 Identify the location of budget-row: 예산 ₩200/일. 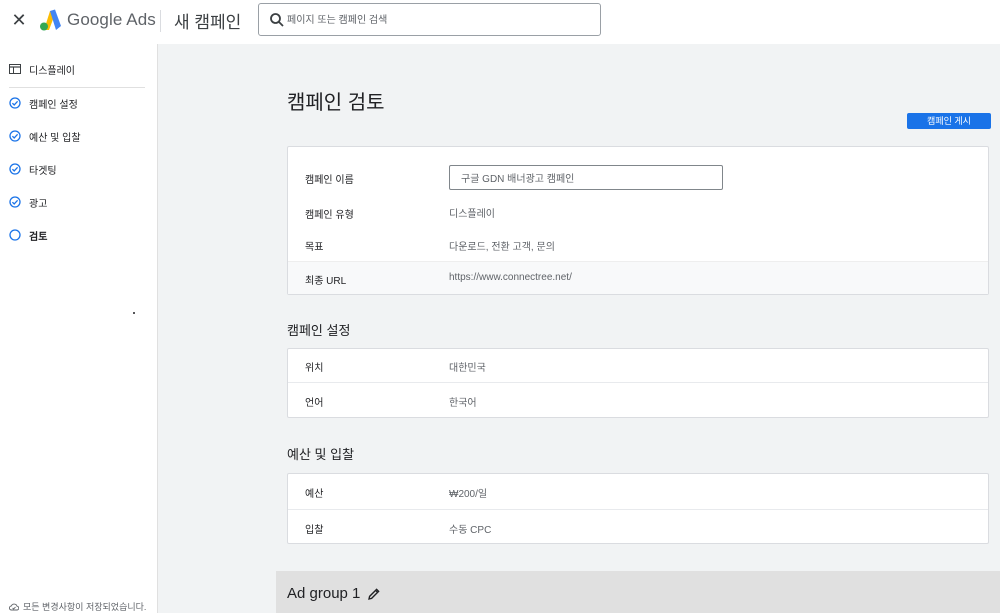
(638, 491).